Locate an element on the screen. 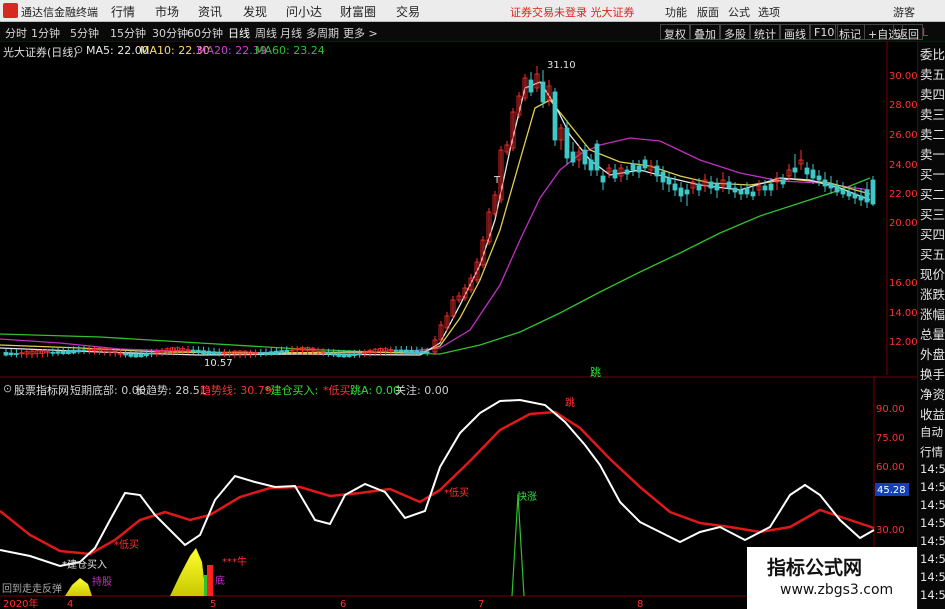  right-tab: 总量 is located at coordinates (932, 333).